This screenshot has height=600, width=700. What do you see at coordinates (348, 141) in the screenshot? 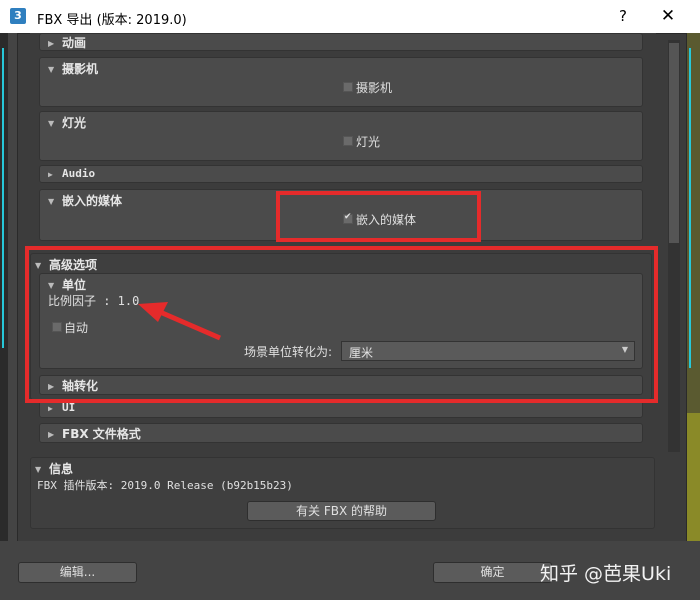
I see `light-checkbox` at bounding box center [348, 141].